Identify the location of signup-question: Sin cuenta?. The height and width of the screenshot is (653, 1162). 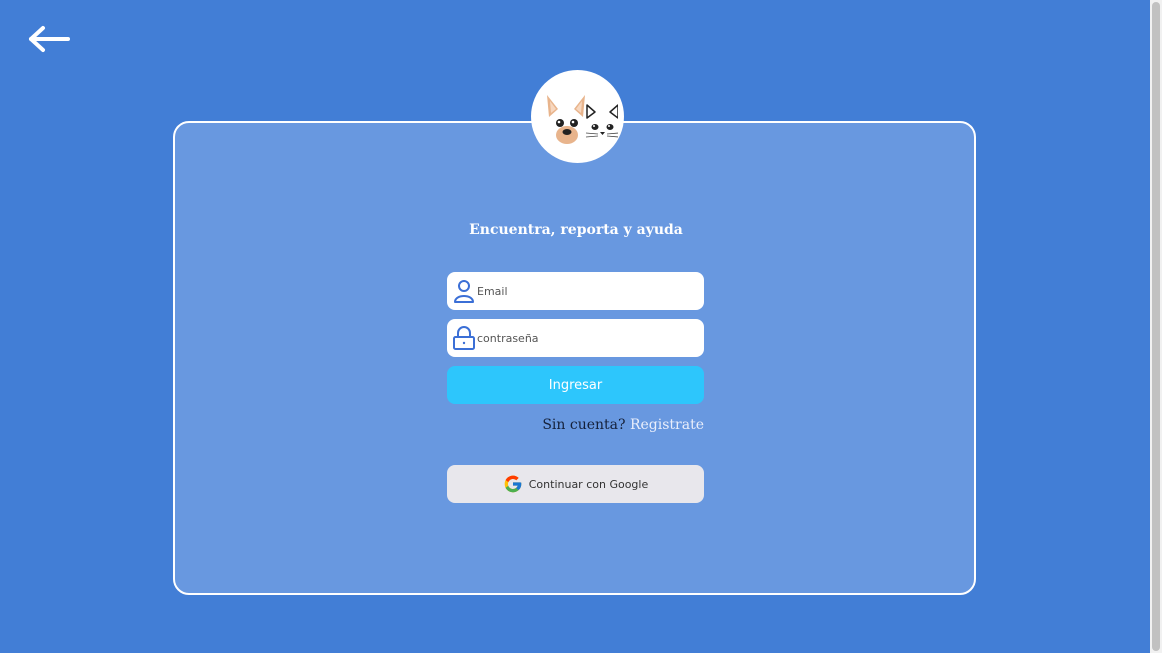
(584, 425).